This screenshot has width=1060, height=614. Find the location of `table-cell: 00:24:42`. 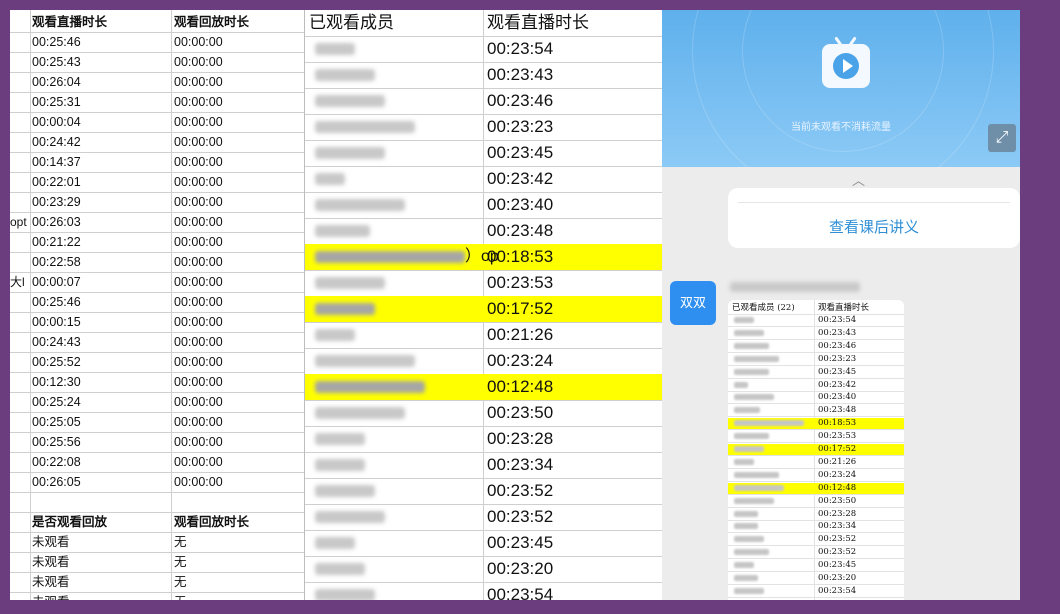

table-cell: 00:24:42 is located at coordinates (101, 142).